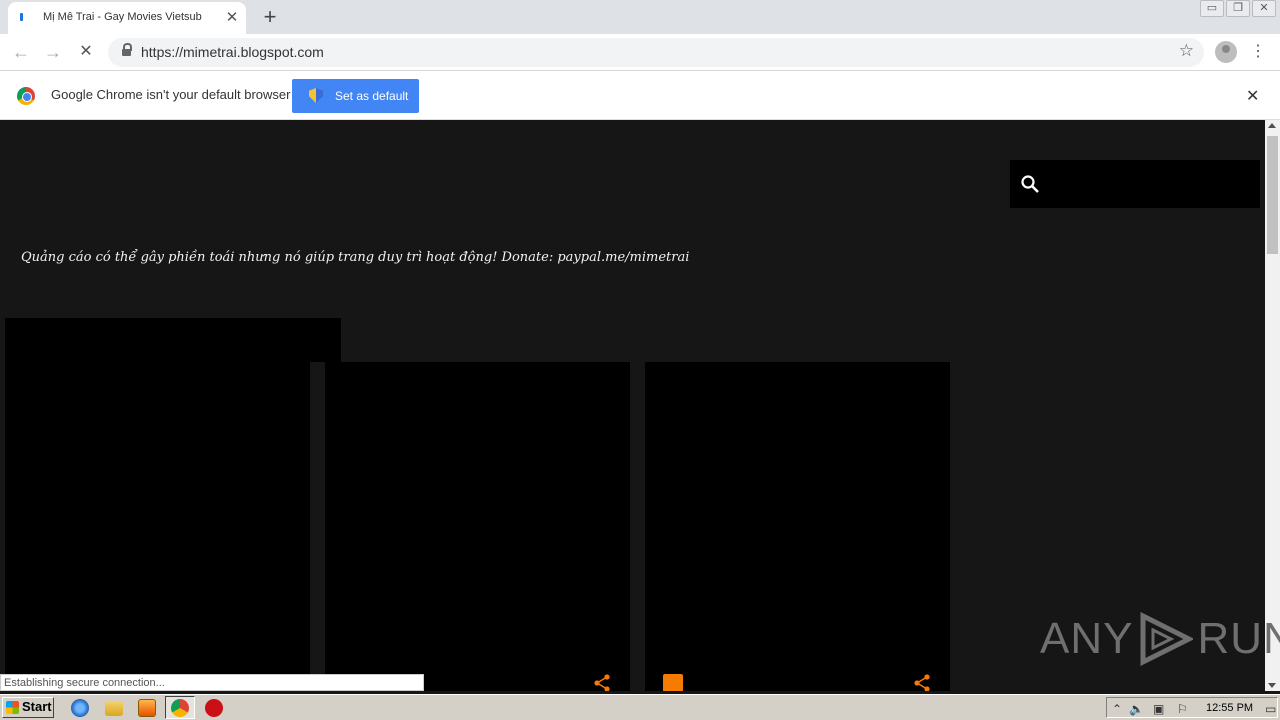 The width and height of the screenshot is (1280, 720). What do you see at coordinates (372, 96) in the screenshot?
I see `set-as-default-label: Set as default` at bounding box center [372, 96].